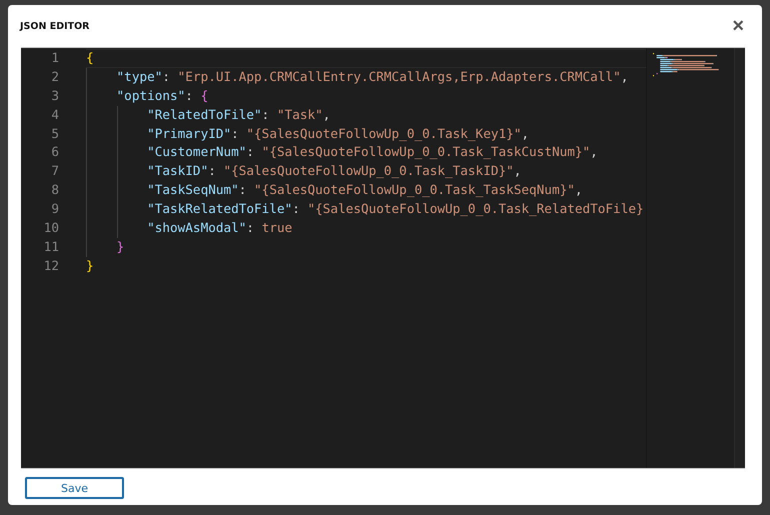  What do you see at coordinates (162, 95) in the screenshot?
I see `code-line: "options": {` at bounding box center [162, 95].